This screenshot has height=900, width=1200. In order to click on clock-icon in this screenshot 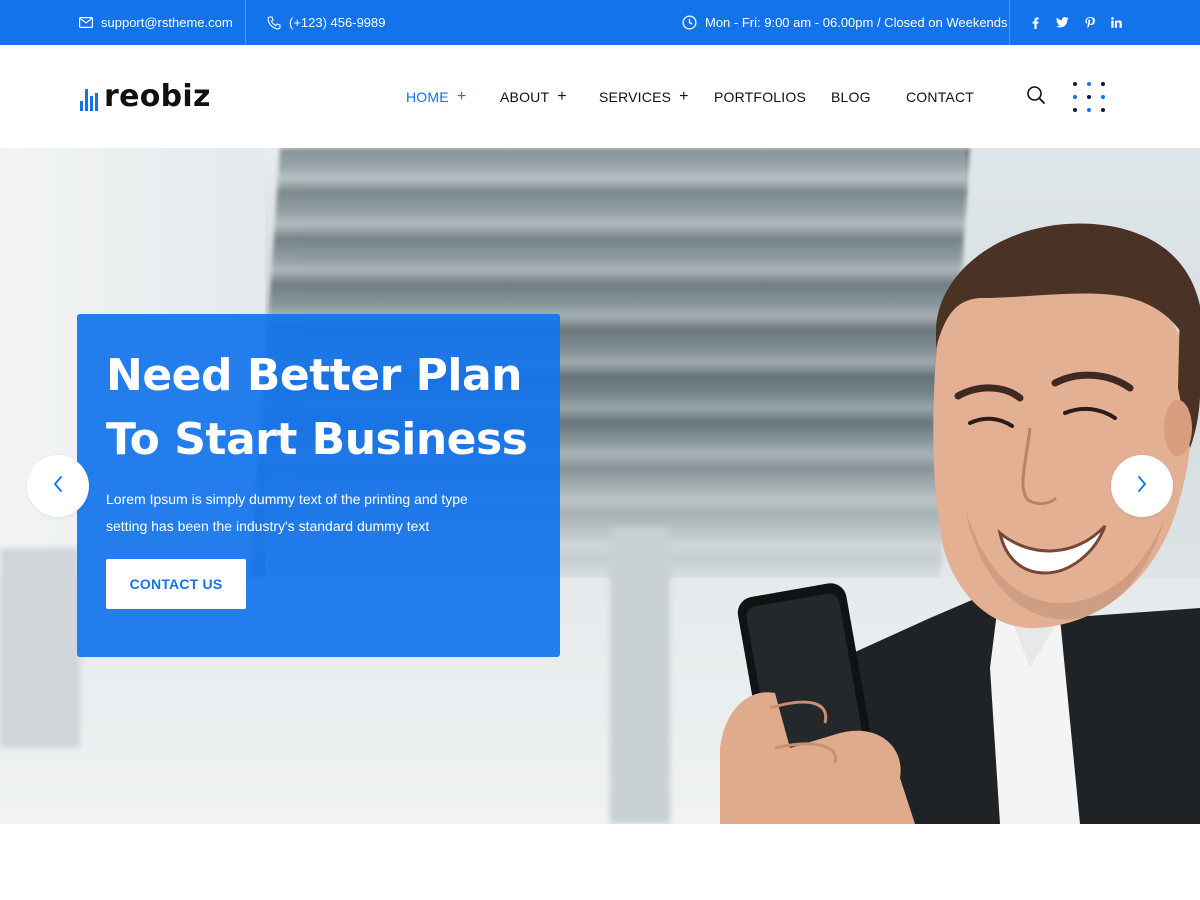, I will do `click(689, 22)`.